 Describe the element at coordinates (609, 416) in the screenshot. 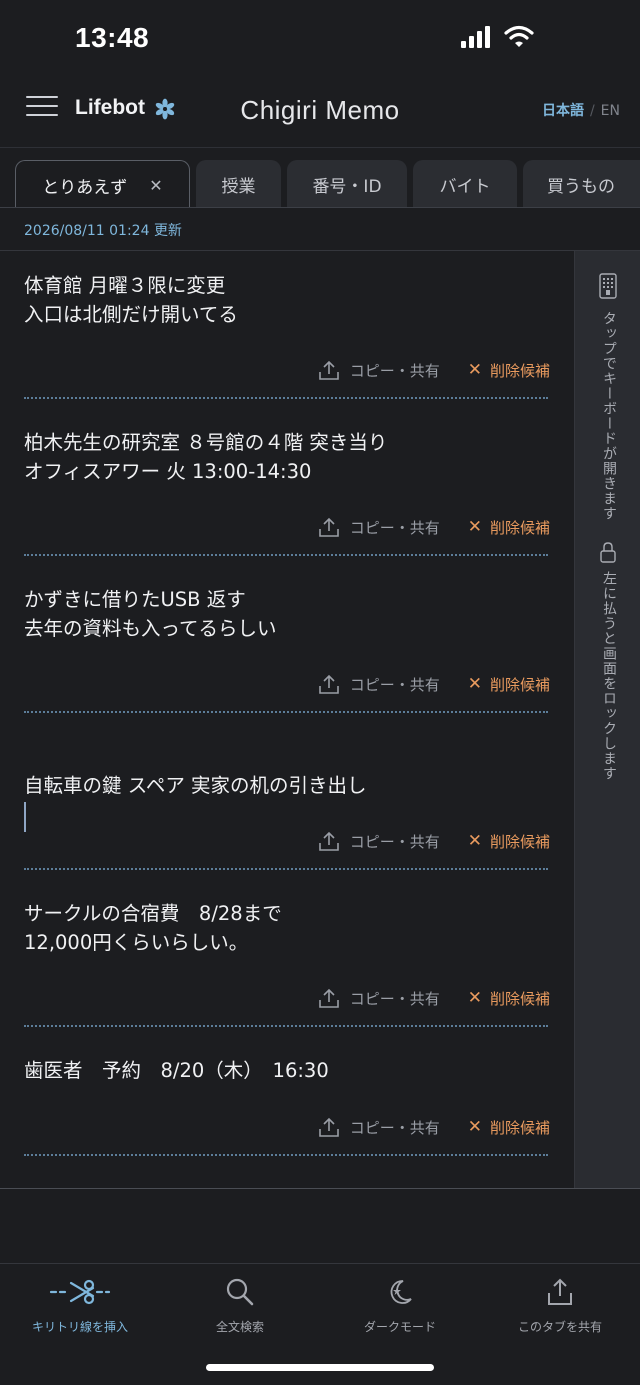

I see `keyboard-hint: タップでキーボードが開きます` at that location.